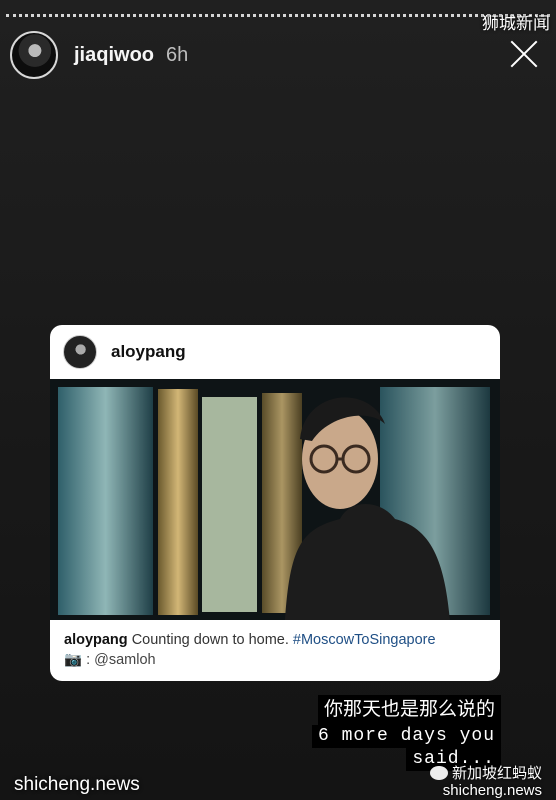 The image size is (556, 800). Describe the element at coordinates (492, 790) in the screenshot. I see `watermark-site: shicheng.news` at that location.